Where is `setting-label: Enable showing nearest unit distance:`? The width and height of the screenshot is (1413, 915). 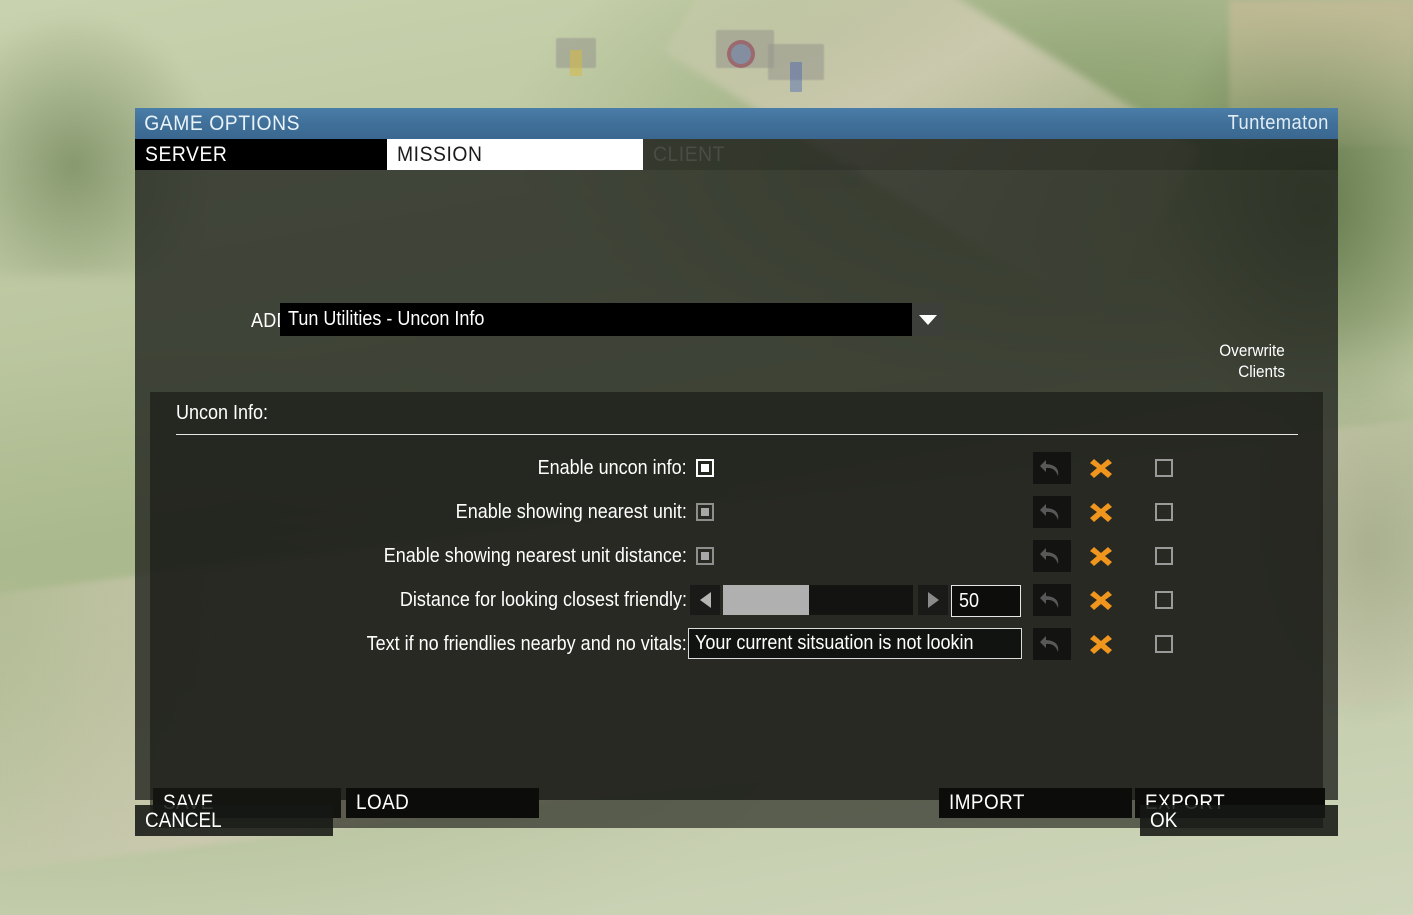 setting-label: Enable showing nearest unit distance: is located at coordinates (535, 555).